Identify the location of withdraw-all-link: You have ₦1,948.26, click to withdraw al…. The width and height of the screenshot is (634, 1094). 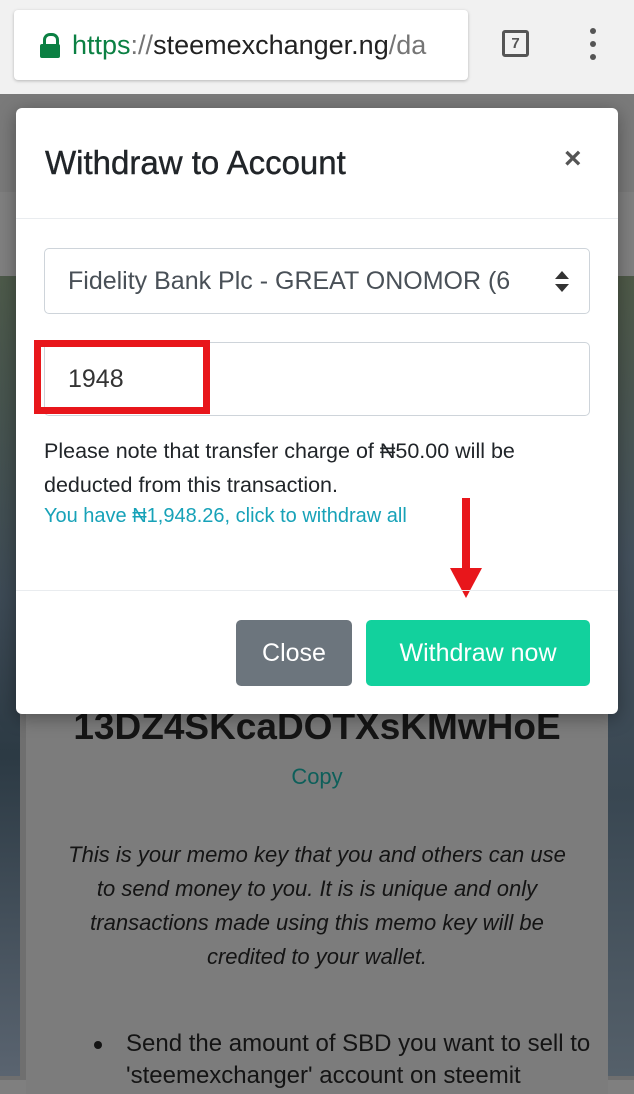
(225, 516).